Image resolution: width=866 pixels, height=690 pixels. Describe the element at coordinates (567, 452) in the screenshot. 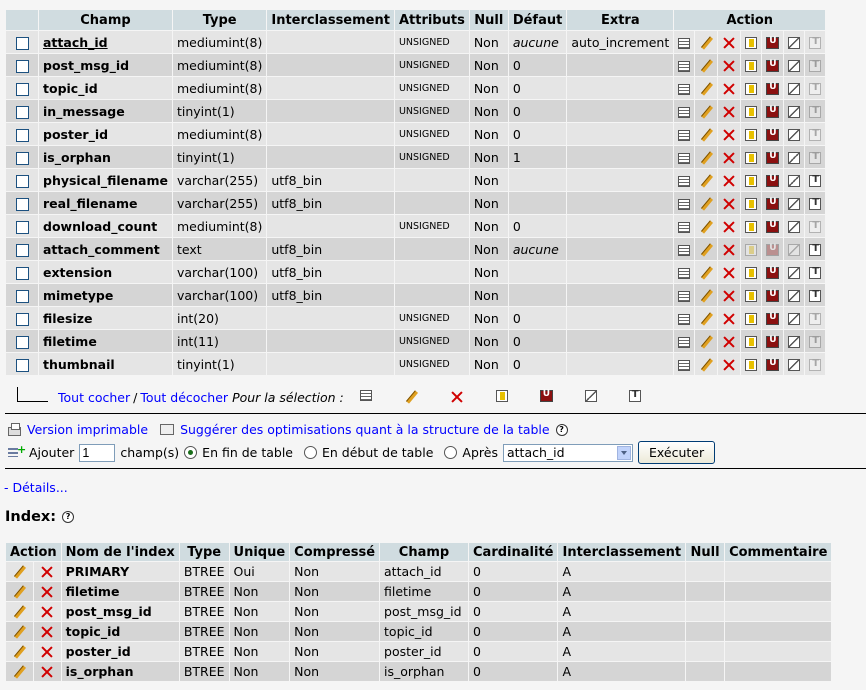

I see `after-field-select: attach_id` at that location.